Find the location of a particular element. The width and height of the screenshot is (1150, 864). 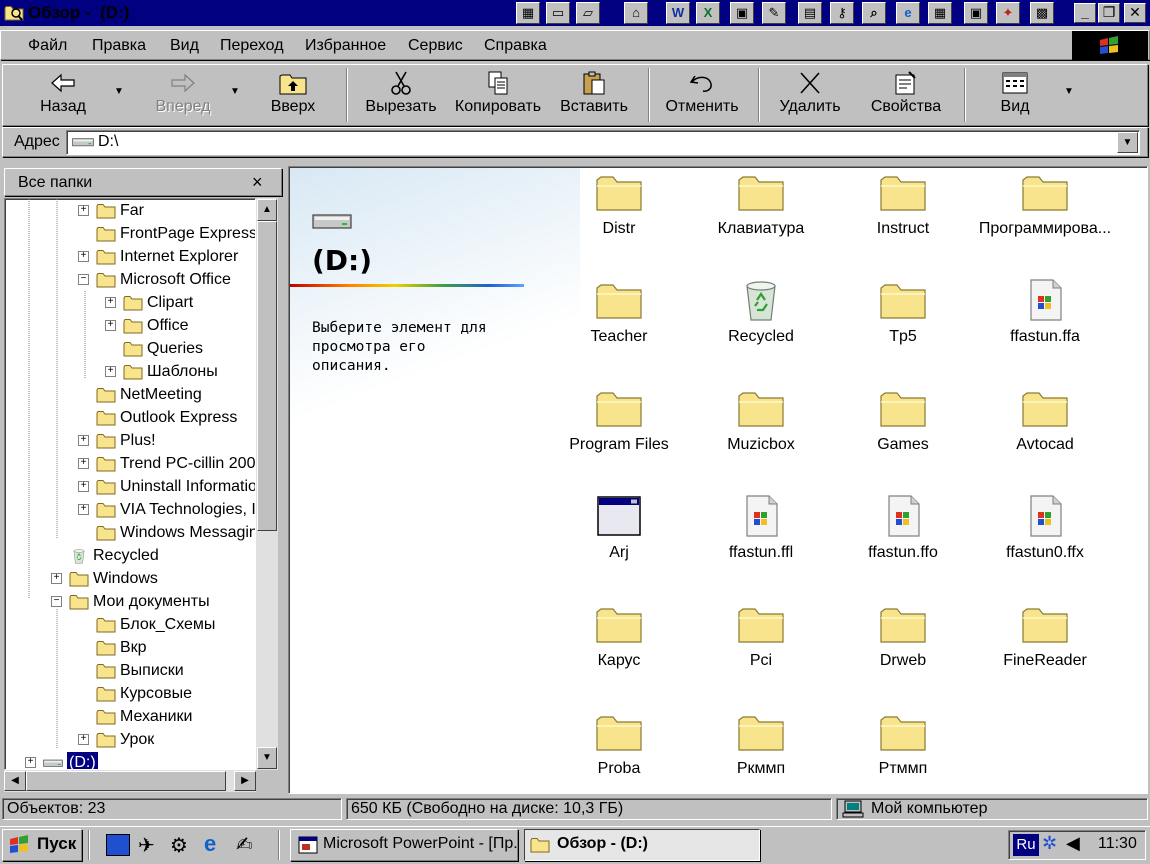

minimize-button: _ is located at coordinates (1085, 13).